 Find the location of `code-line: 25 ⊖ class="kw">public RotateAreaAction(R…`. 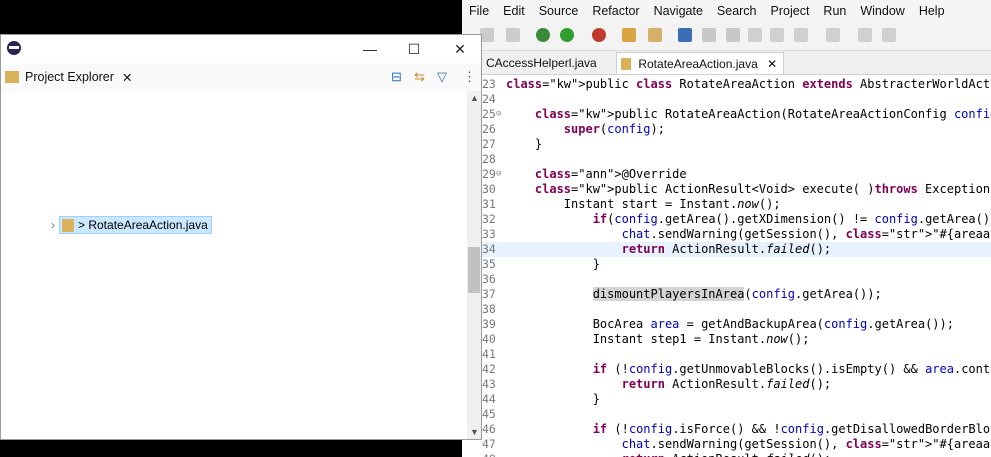

code-line: 25 ⊖ class="kw">public RotateAreaAction(R… is located at coordinates (726, 114).